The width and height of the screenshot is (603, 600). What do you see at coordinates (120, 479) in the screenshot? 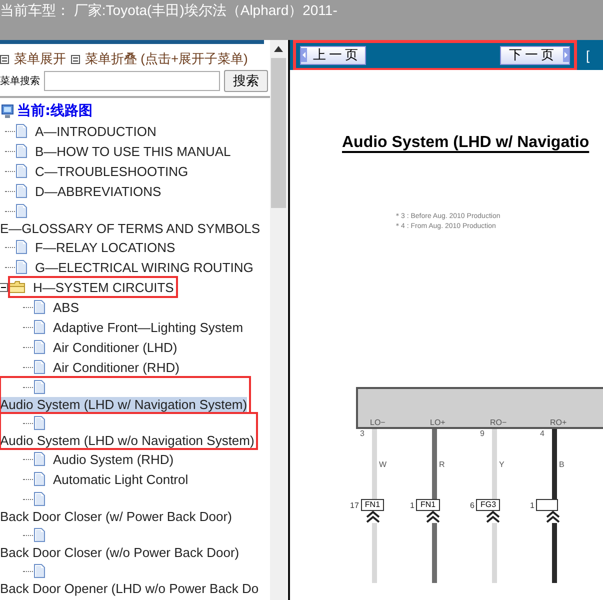
I see `tree-item: Automatic Light Control` at bounding box center [120, 479].